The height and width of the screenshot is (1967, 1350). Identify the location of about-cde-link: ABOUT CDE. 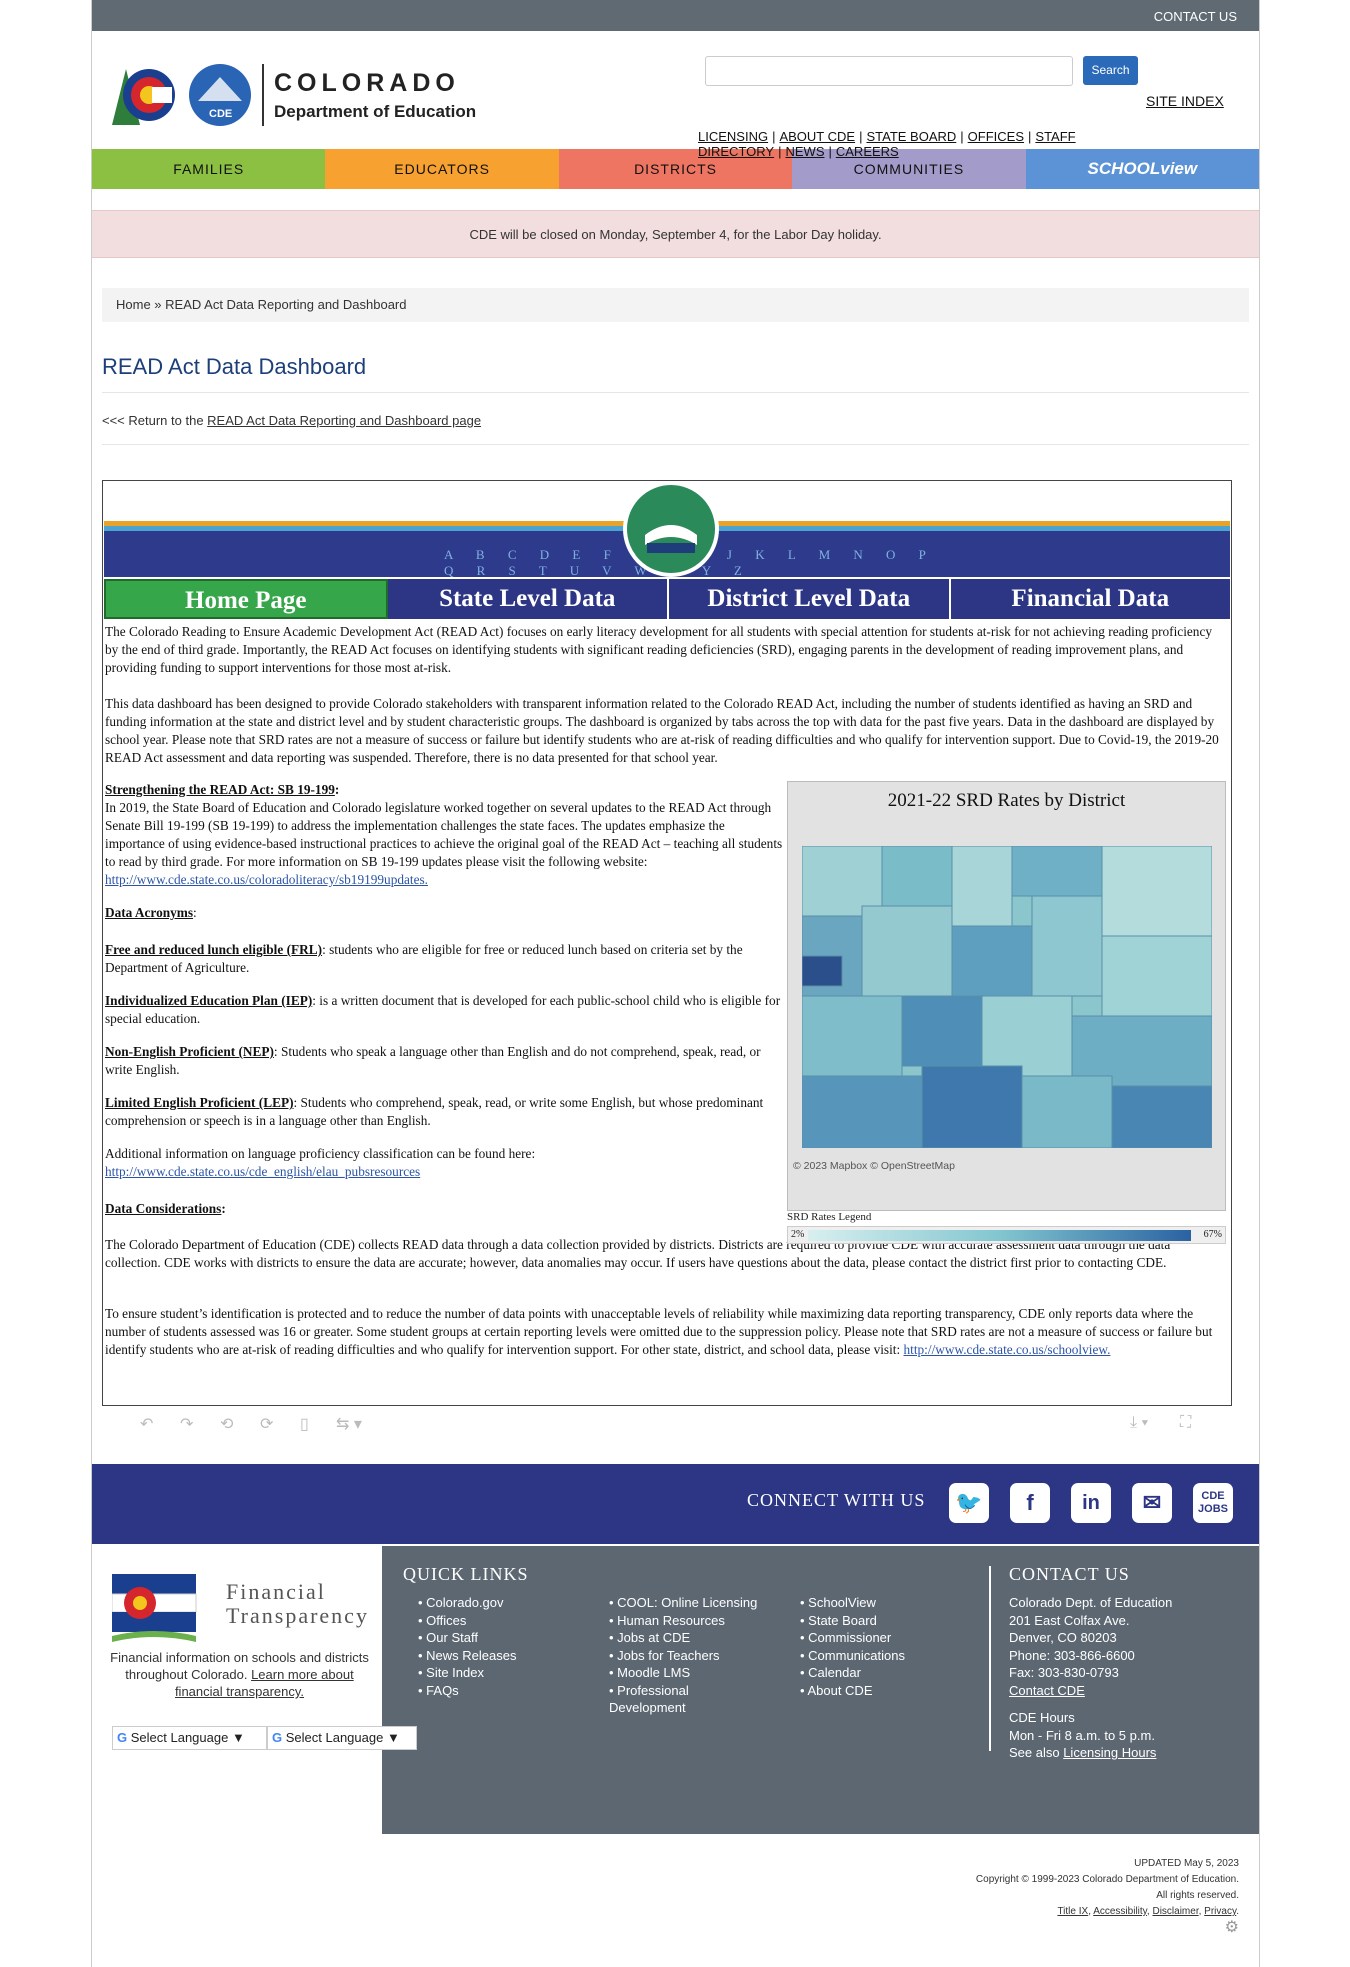
(817, 136).